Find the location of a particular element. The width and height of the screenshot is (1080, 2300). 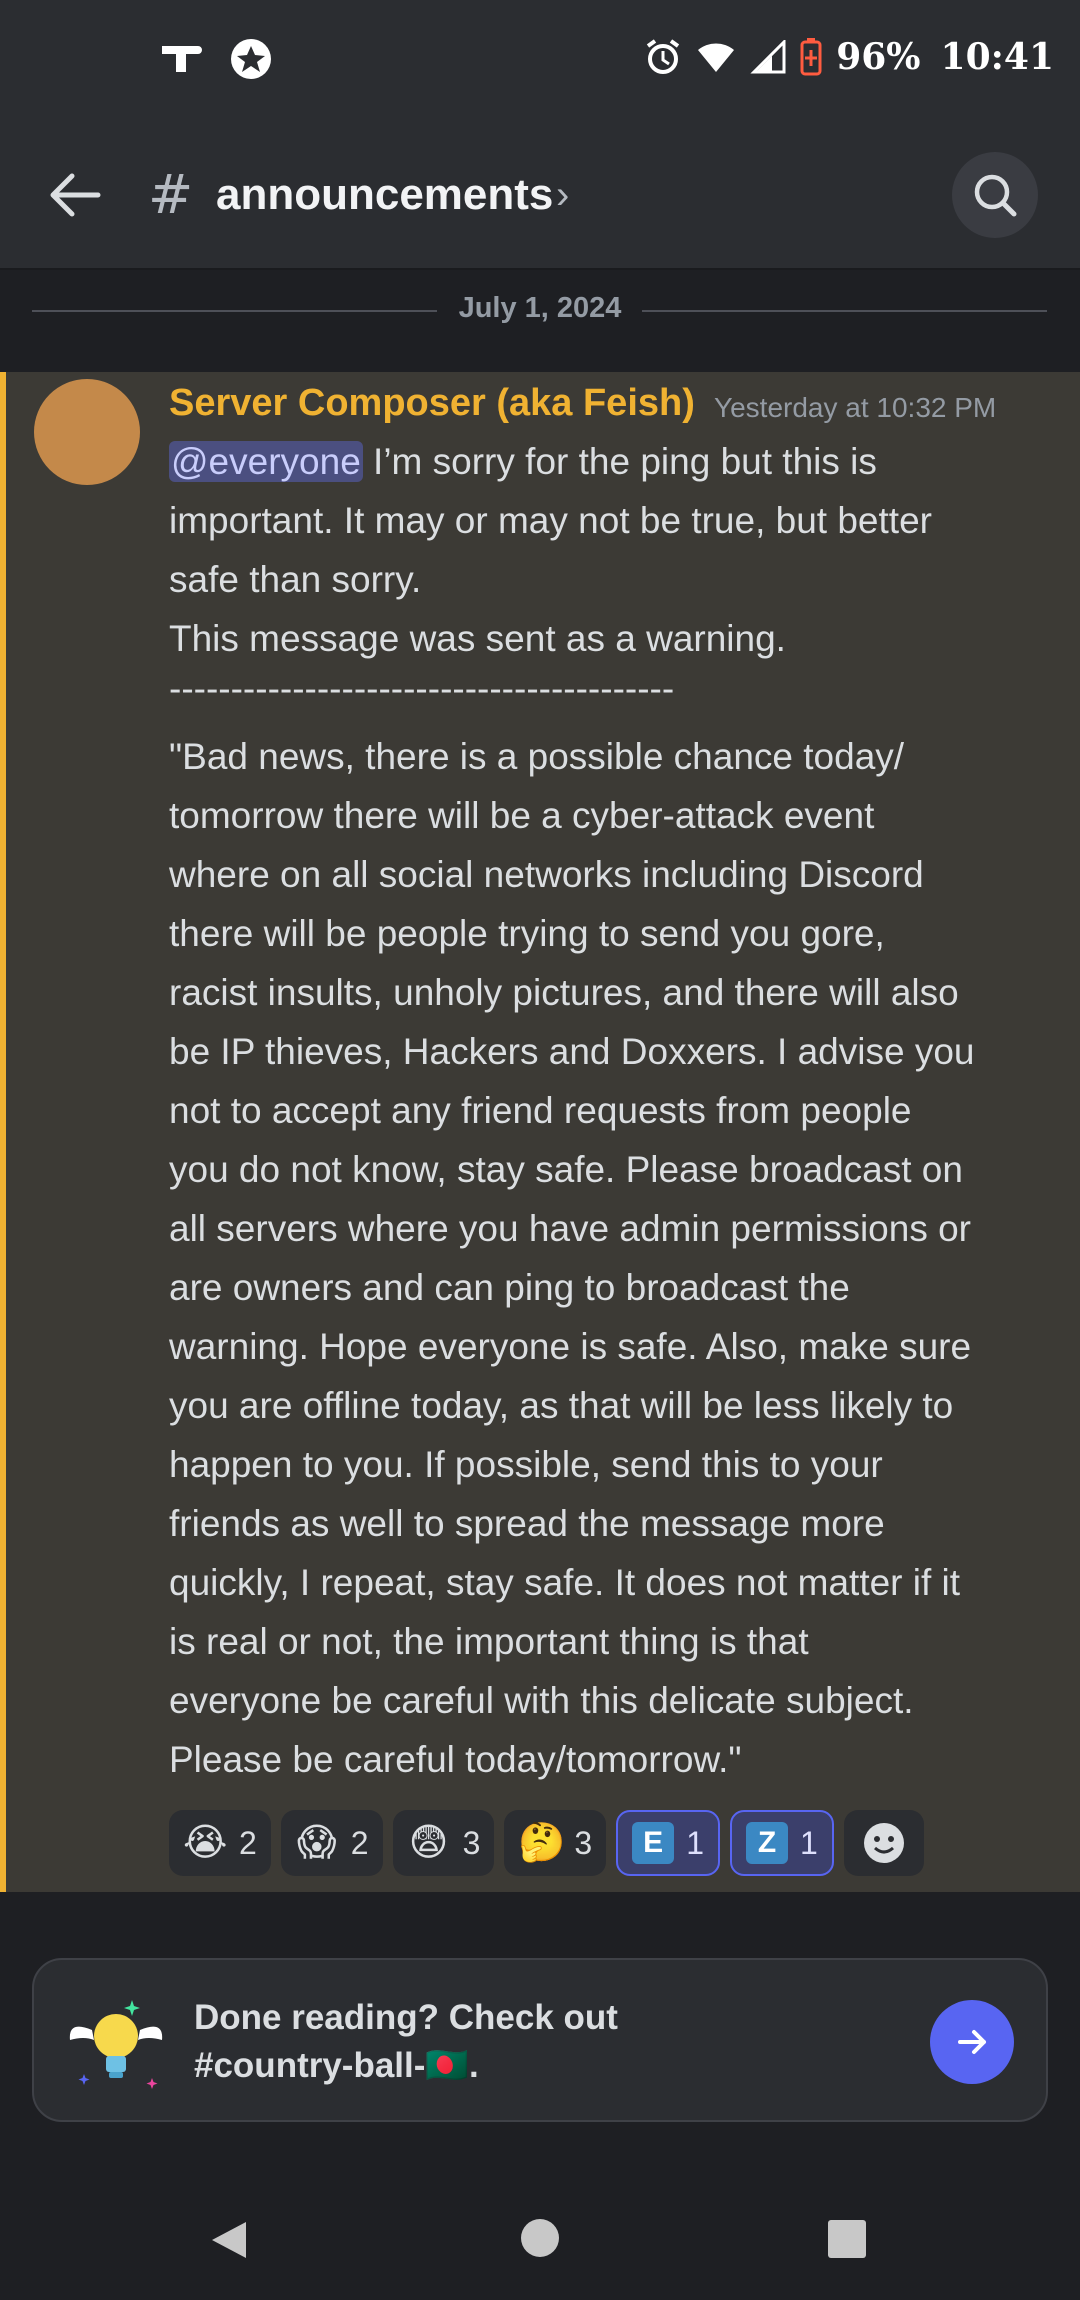

everyone-mention: @everyone is located at coordinates (266, 461).